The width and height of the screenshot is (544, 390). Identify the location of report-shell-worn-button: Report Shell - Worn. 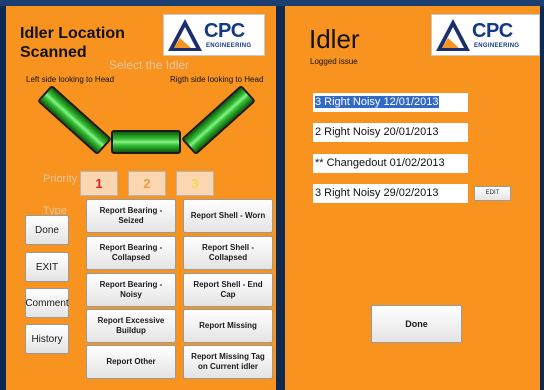
(228, 216).